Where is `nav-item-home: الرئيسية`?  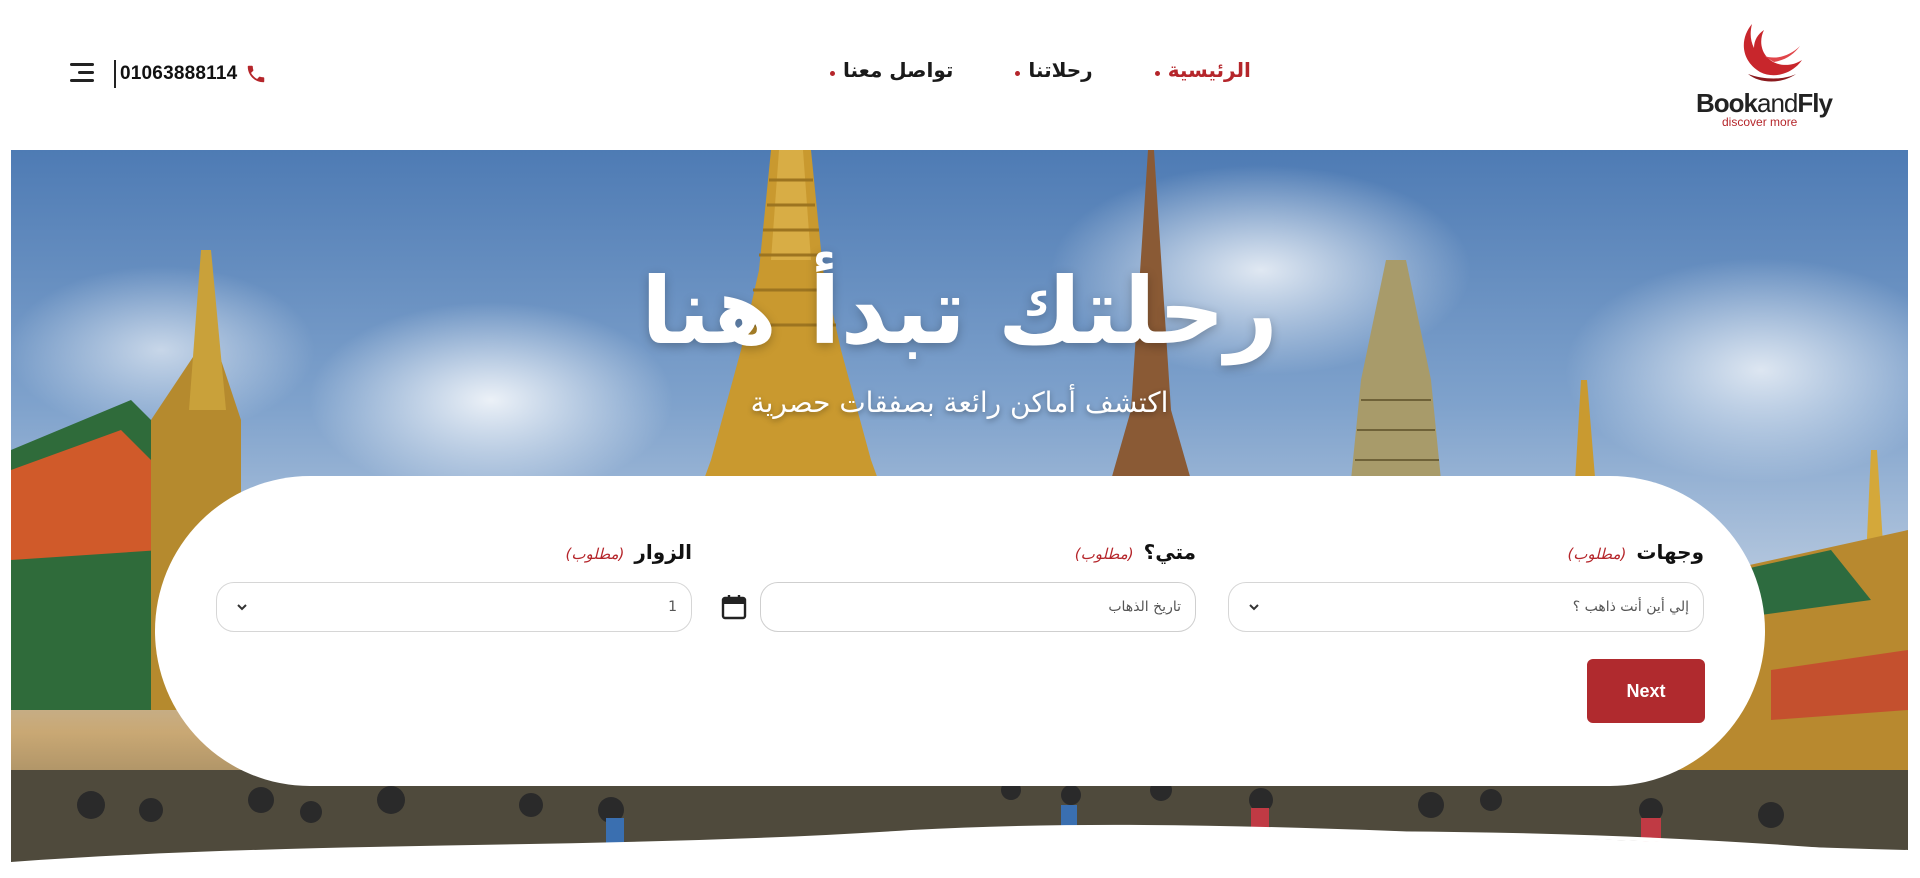
nav-item-home: الرئيسية is located at coordinates (1202, 70).